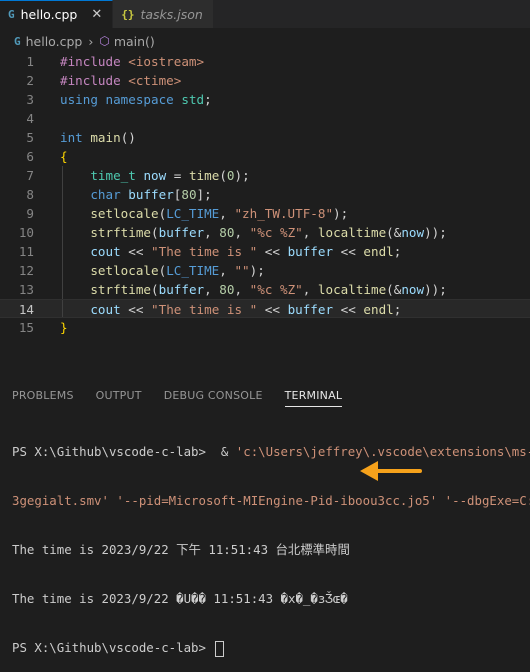 The height and width of the screenshot is (672, 530). What do you see at coordinates (26, 309) in the screenshot?
I see `line-number: 14` at bounding box center [26, 309].